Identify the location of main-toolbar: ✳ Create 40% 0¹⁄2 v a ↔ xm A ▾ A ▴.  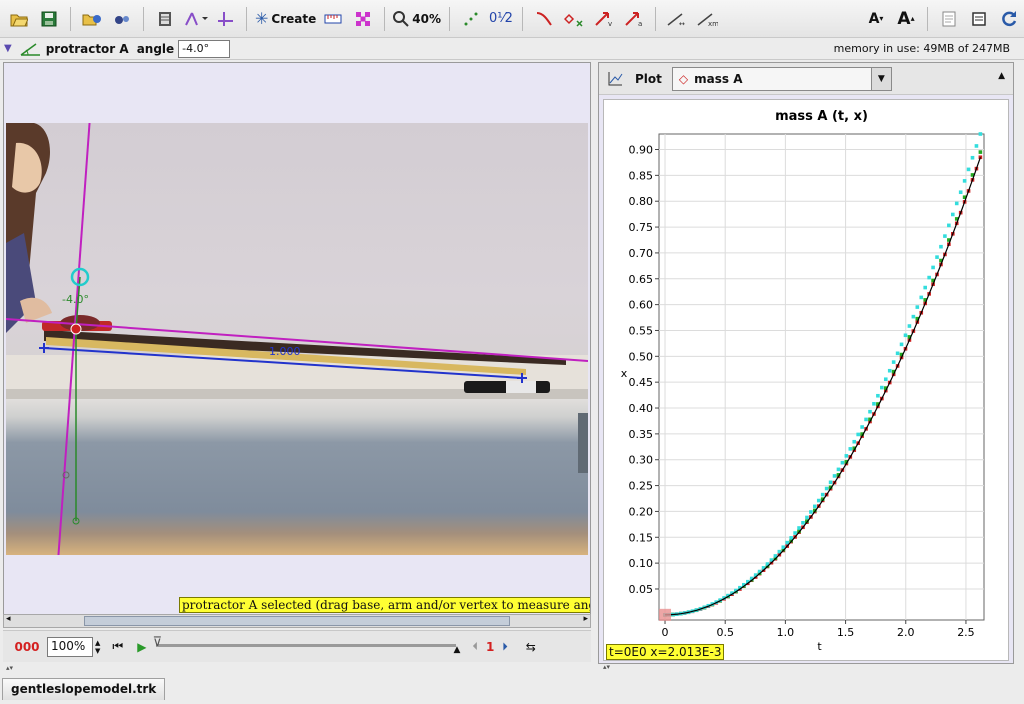
(512, 19).